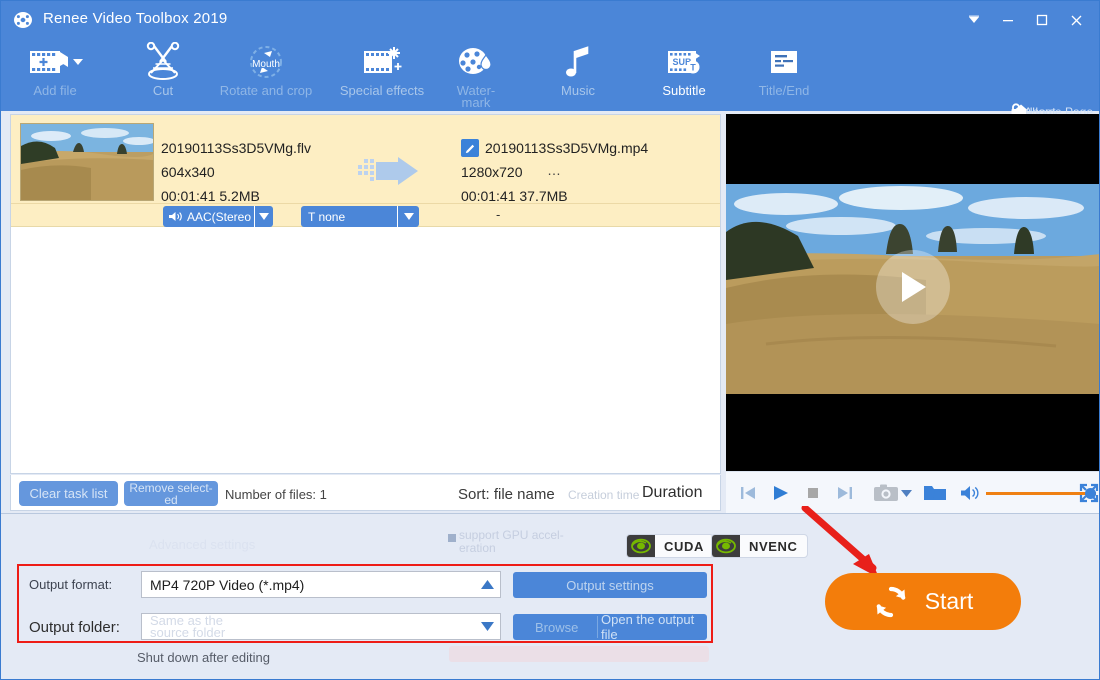  Describe the element at coordinates (227, 584) in the screenshot. I see `output-format-value: MP4 720P Video (*.mp4)` at that location.